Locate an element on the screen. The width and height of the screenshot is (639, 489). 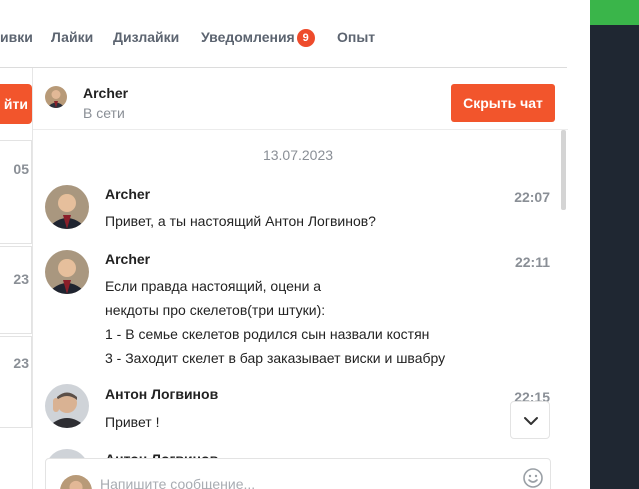
message-time: 22:07 is located at coordinates (532, 197).